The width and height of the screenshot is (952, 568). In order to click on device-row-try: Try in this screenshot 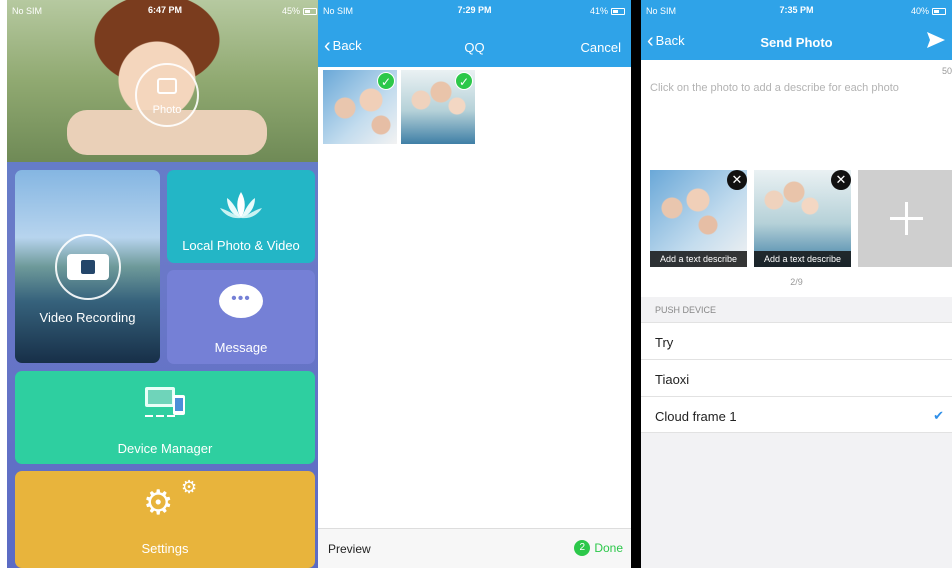, I will do `click(796, 340)`.